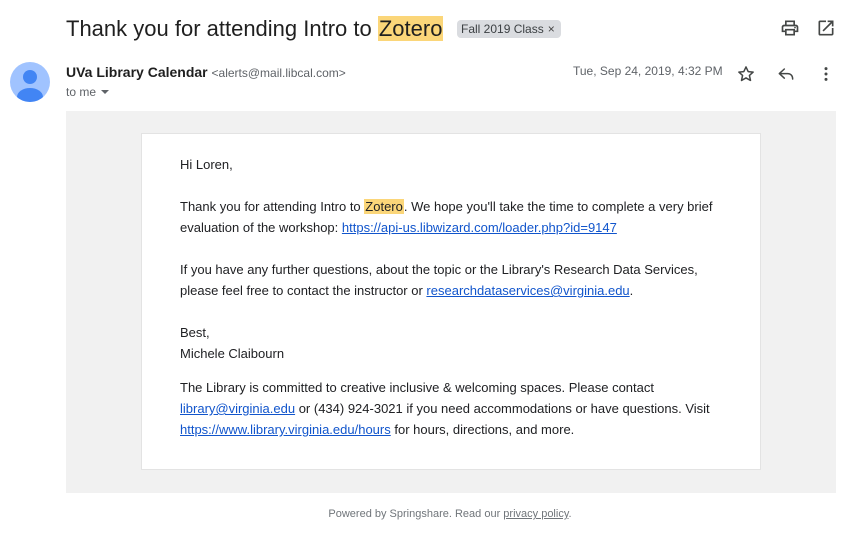 The width and height of the screenshot is (852, 535). I want to click on to-label: to me, so click(81, 92).